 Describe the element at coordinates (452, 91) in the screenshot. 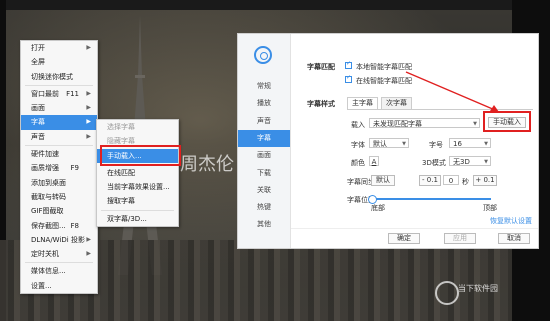

I see `annotation-arrow` at that location.